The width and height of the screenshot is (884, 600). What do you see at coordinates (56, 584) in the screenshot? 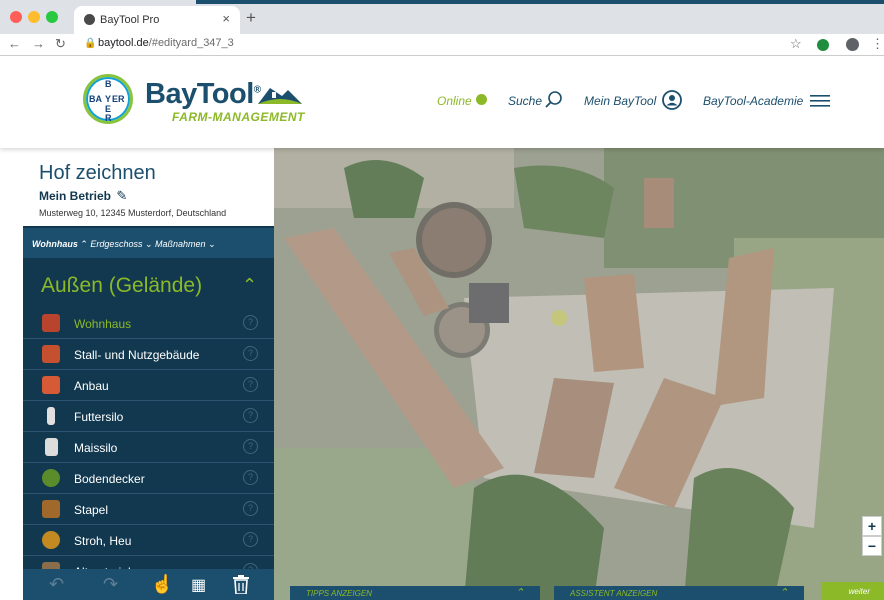
I see `undo-icon: ↶` at bounding box center [56, 584].